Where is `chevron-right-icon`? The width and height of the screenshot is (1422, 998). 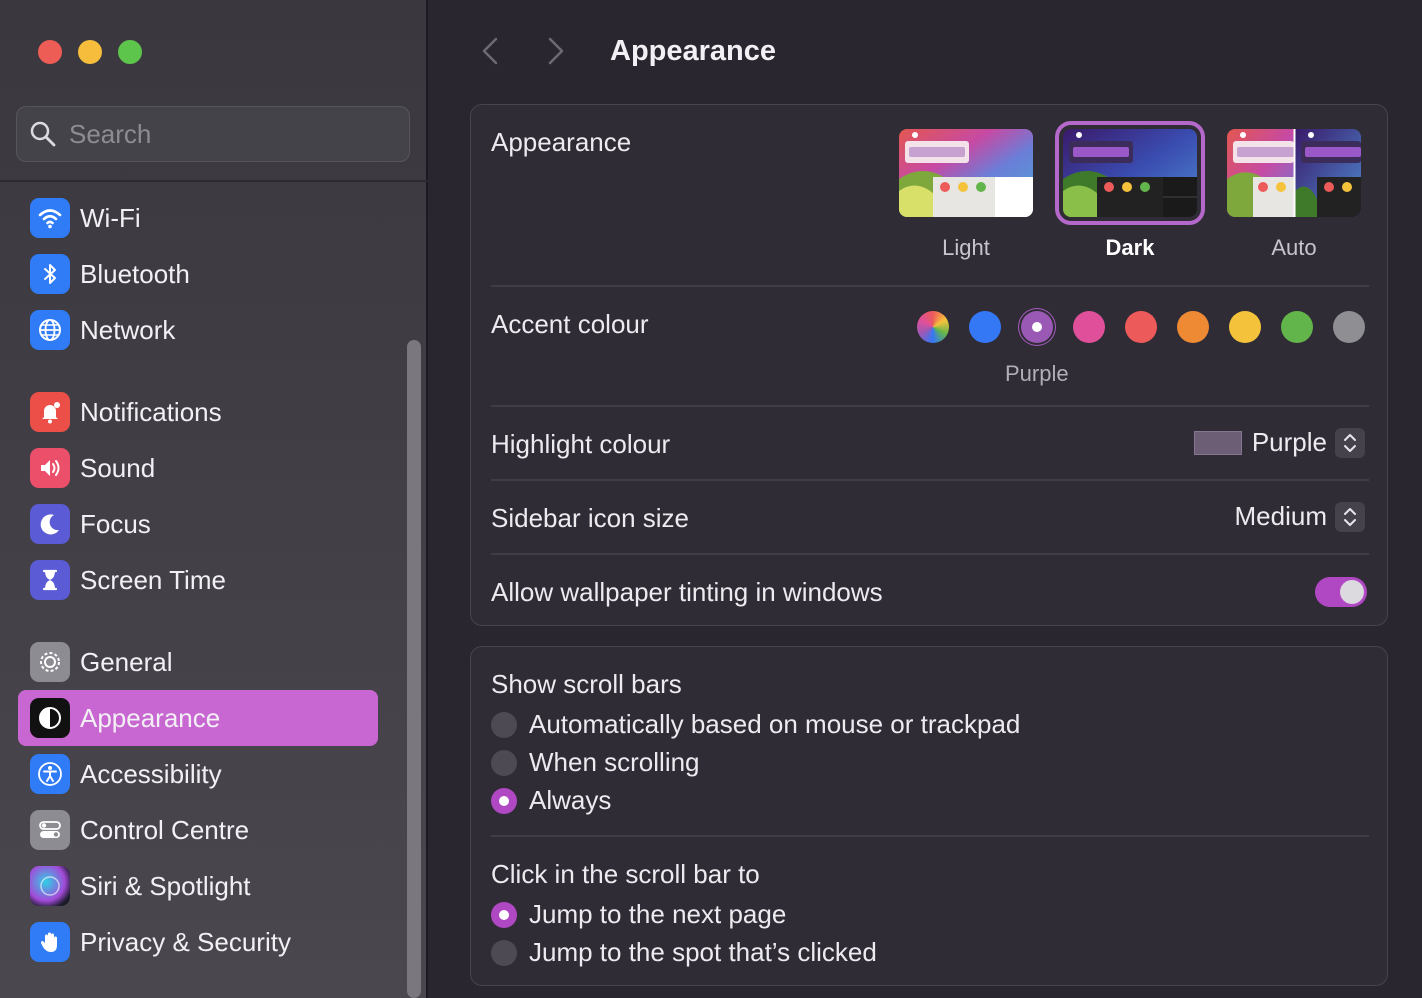 chevron-right-icon is located at coordinates (556, 51).